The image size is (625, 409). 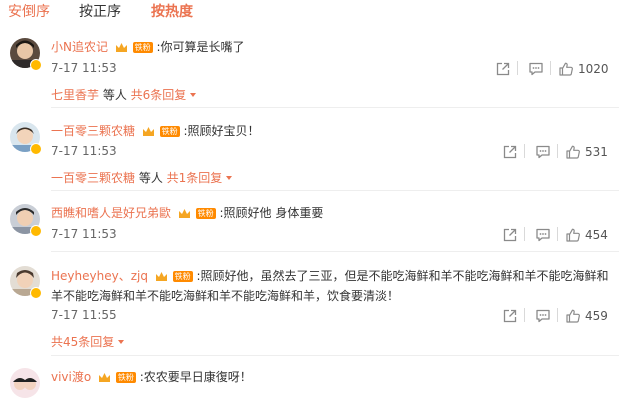 What do you see at coordinates (111, 213) in the screenshot?
I see `comment-username: 西瞧和嗜人是好兄弟歐` at bounding box center [111, 213].